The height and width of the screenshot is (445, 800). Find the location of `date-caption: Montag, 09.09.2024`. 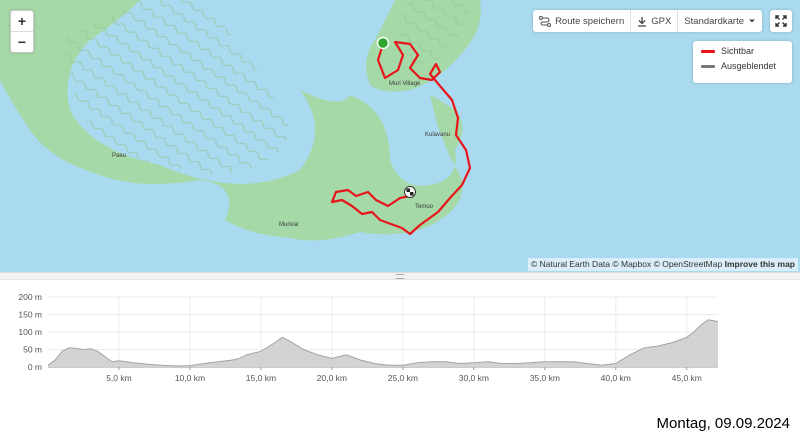

date-caption: Montag, 09.09.2024 is located at coordinates (723, 423).